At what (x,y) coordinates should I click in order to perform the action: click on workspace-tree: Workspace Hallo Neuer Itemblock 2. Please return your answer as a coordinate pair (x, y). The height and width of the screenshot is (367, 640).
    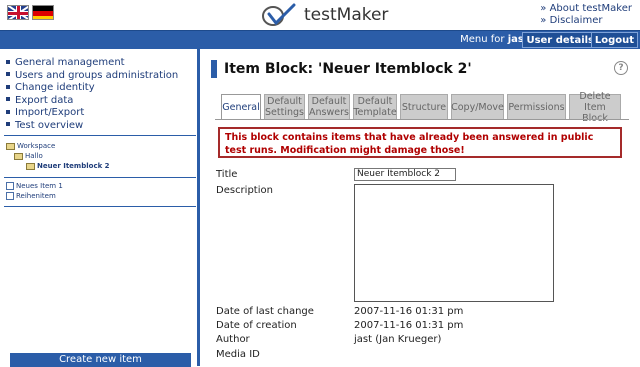
    Looking at the image, I should click on (58, 156).